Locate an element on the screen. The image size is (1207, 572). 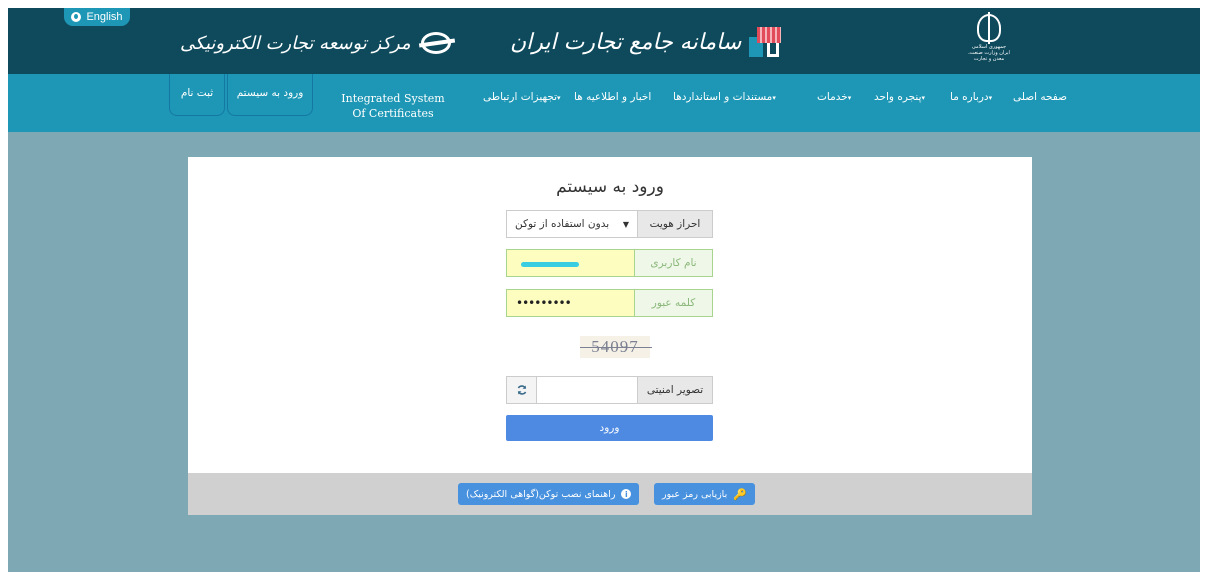
username-input is located at coordinates (570, 263).